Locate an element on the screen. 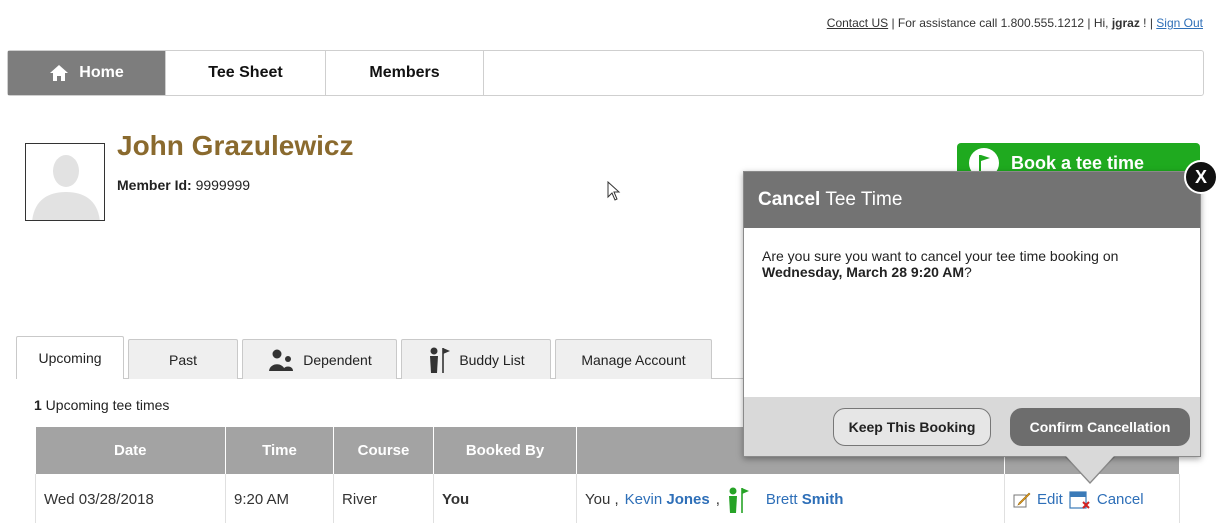 Image resolution: width=1225 pixels, height=523 pixels. avatar is located at coordinates (65, 182).